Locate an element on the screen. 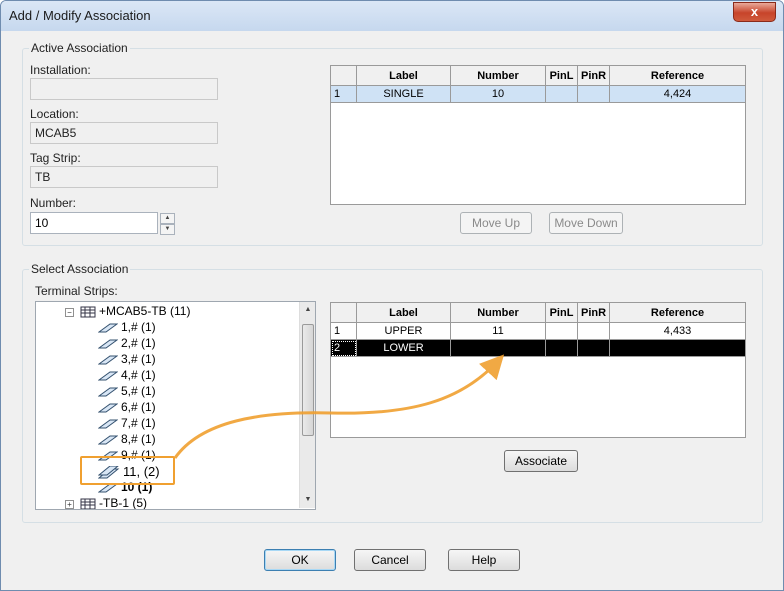 This screenshot has width=784, height=591. active-association-title: Active Association is located at coordinates (79, 48).